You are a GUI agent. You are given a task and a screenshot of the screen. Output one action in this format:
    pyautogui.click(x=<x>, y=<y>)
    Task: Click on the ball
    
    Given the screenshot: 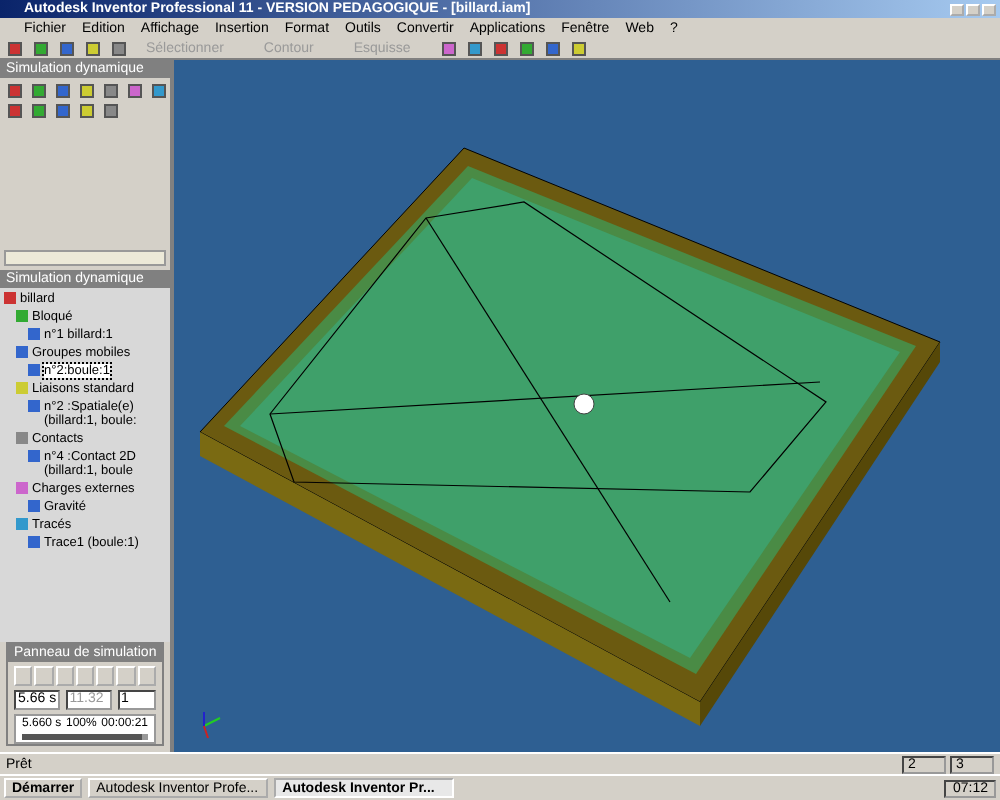 What is the action you would take?
    pyautogui.click(x=584, y=404)
    